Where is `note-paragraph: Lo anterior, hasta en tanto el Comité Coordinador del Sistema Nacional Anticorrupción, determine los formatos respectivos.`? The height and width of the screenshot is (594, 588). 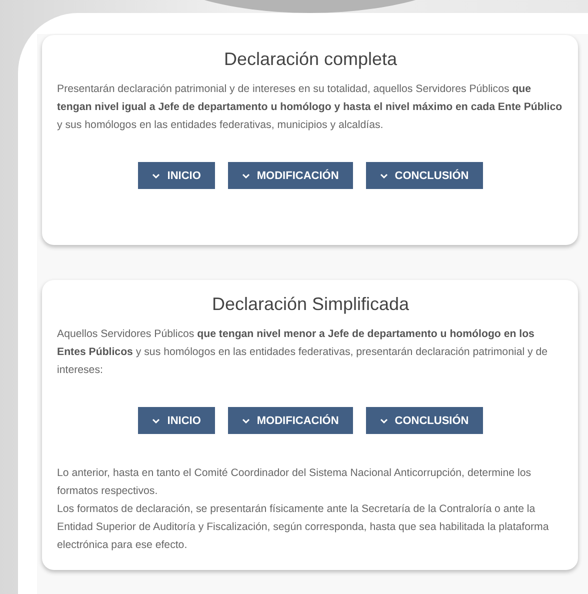 note-paragraph: Lo anterior, hasta en tanto el Comité Coordinador del Sistema Nacional Anticorrupción, determine los formatos respectivos. is located at coordinates (294, 482).